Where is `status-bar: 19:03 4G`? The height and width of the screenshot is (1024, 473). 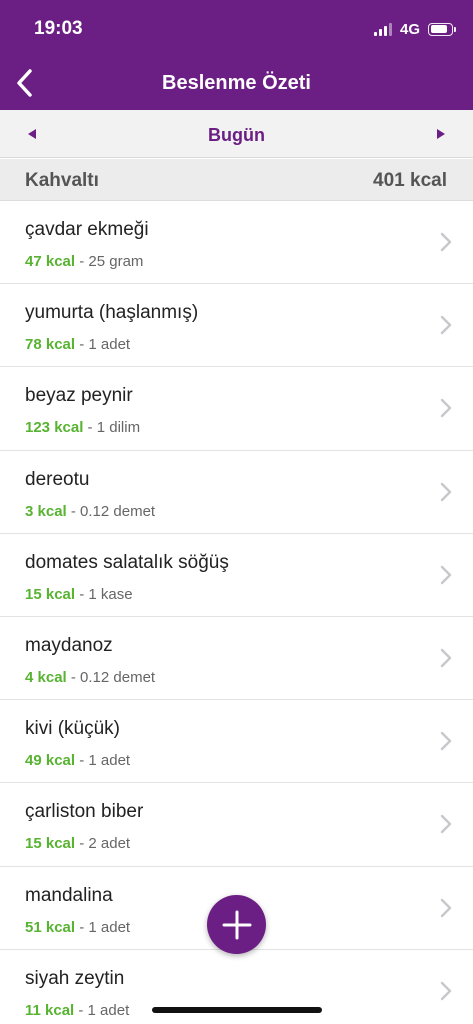
status-bar: 19:03 4G is located at coordinates (236, 28).